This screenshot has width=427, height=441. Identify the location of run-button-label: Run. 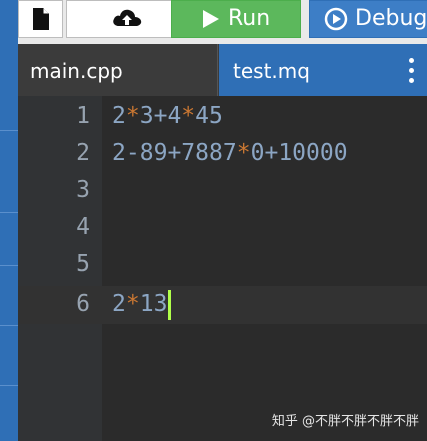
(249, 18).